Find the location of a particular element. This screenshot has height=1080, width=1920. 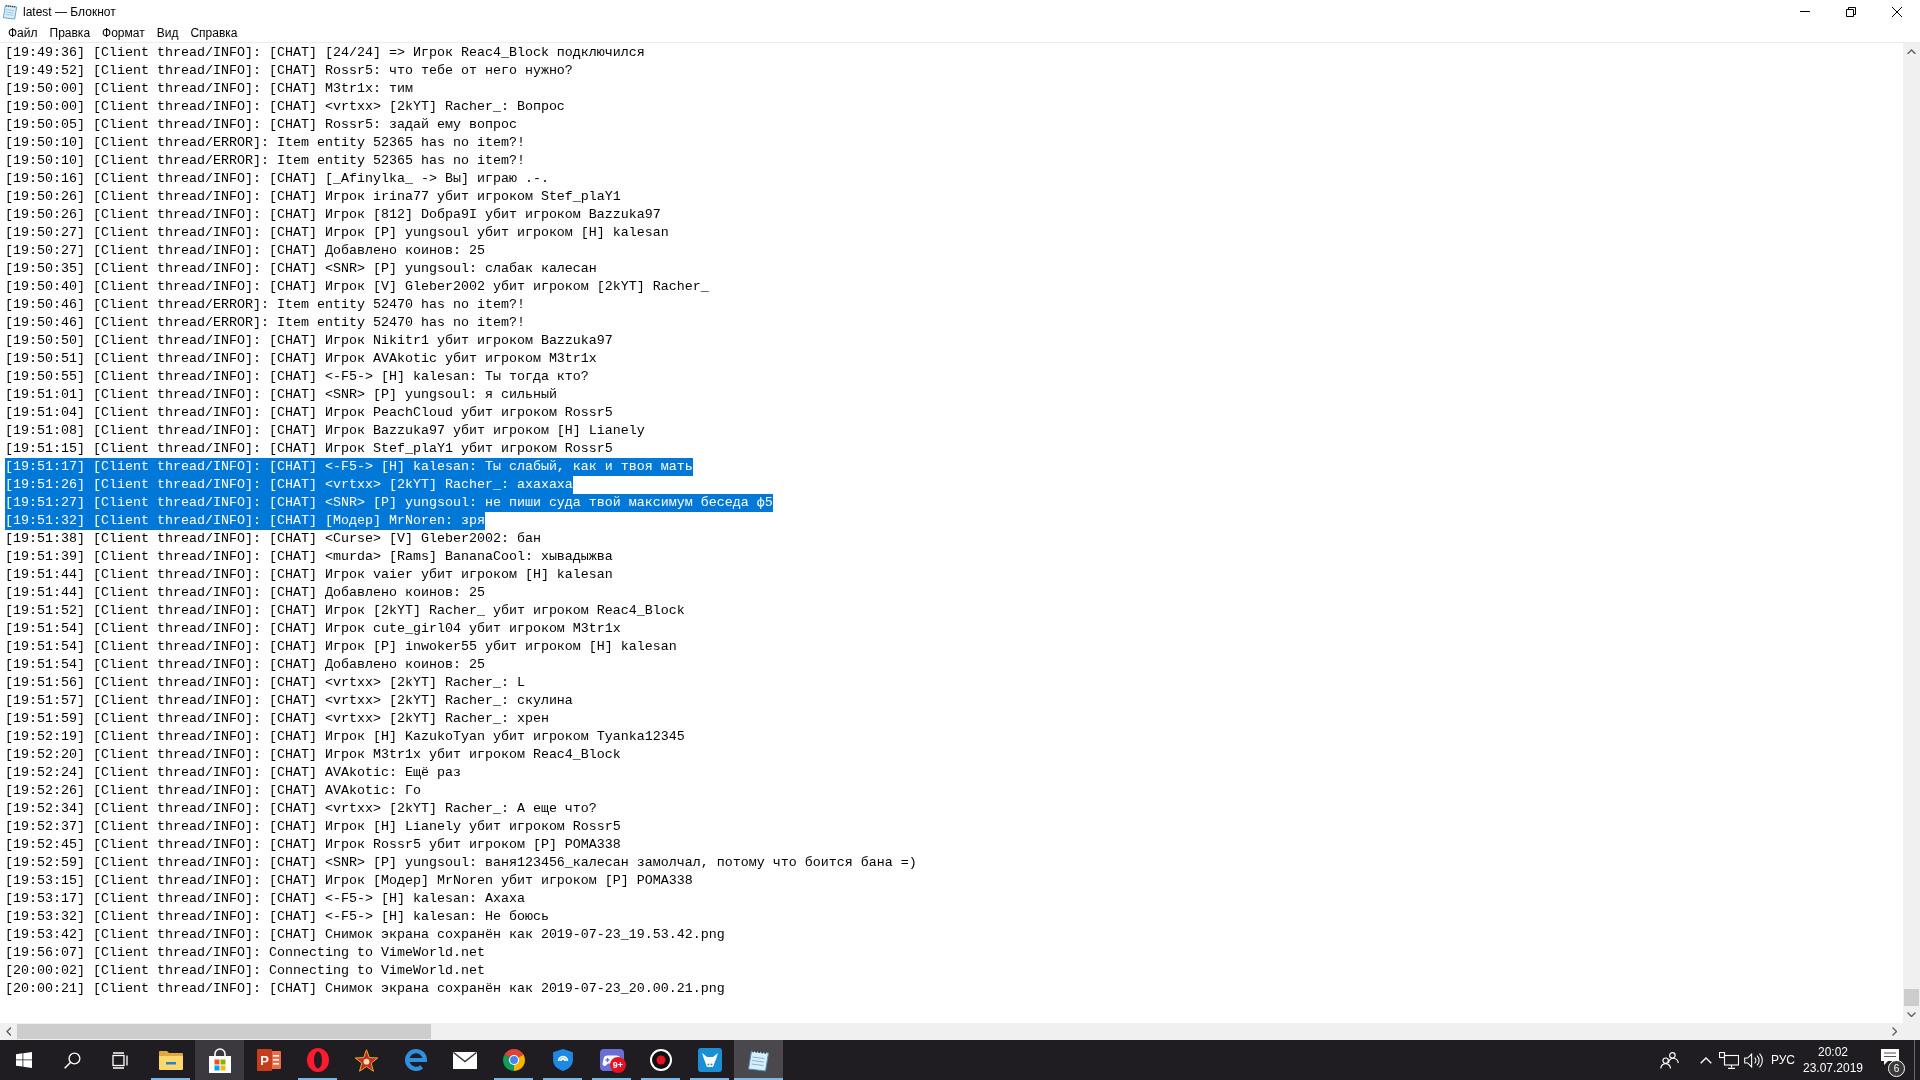

log-line: [19:51:01] [Client thread/INFO]: [CHAT] <SNR> [P] yungsoul: я сильный is located at coordinates (281, 395).